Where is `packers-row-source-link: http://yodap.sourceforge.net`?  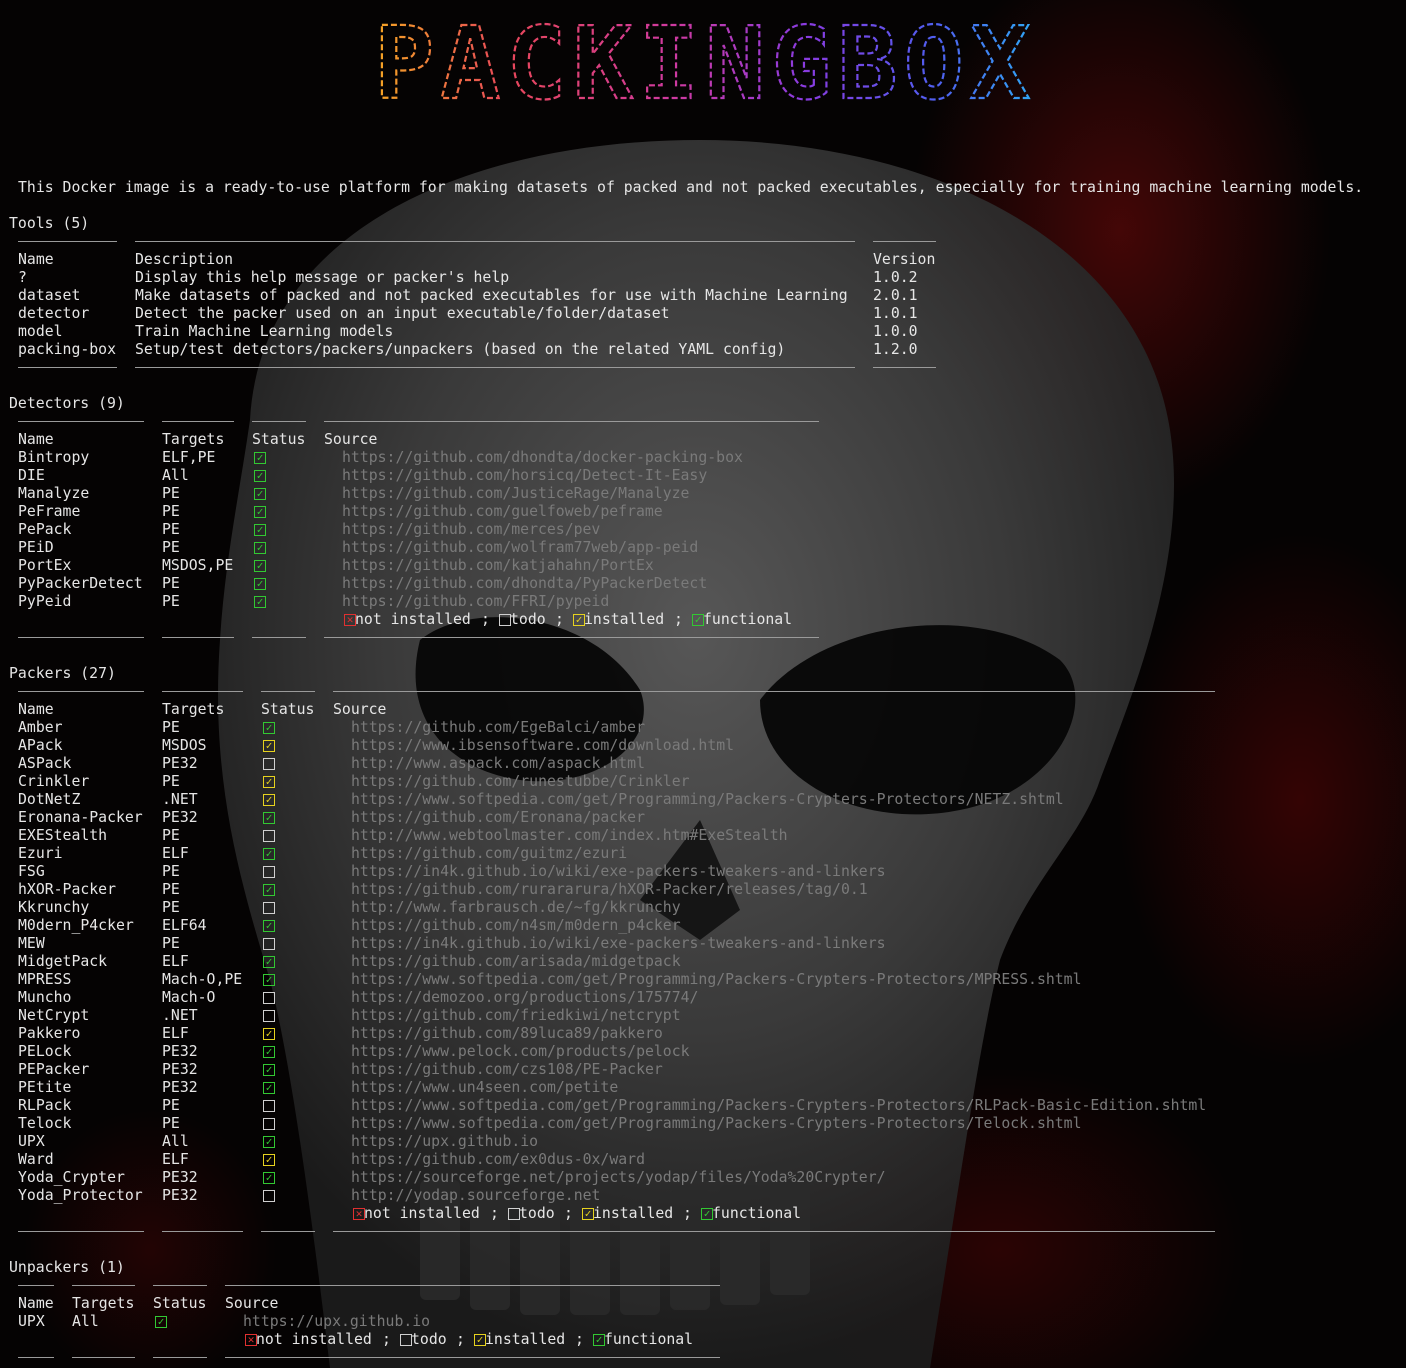 packers-row-source-link: http://yodap.sourceforge.net is located at coordinates (475, 1196).